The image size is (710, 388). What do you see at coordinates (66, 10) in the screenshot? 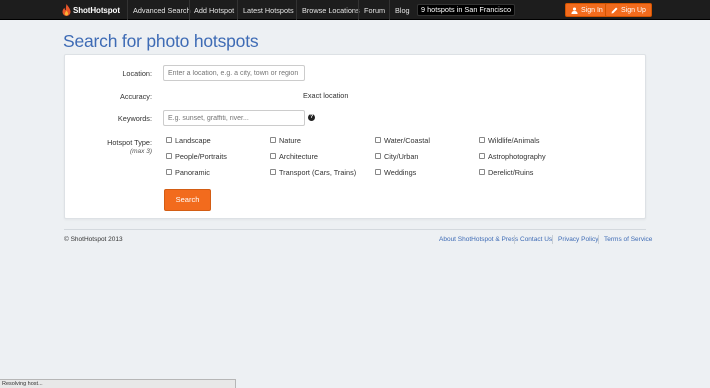
I see `flame-icon` at bounding box center [66, 10].